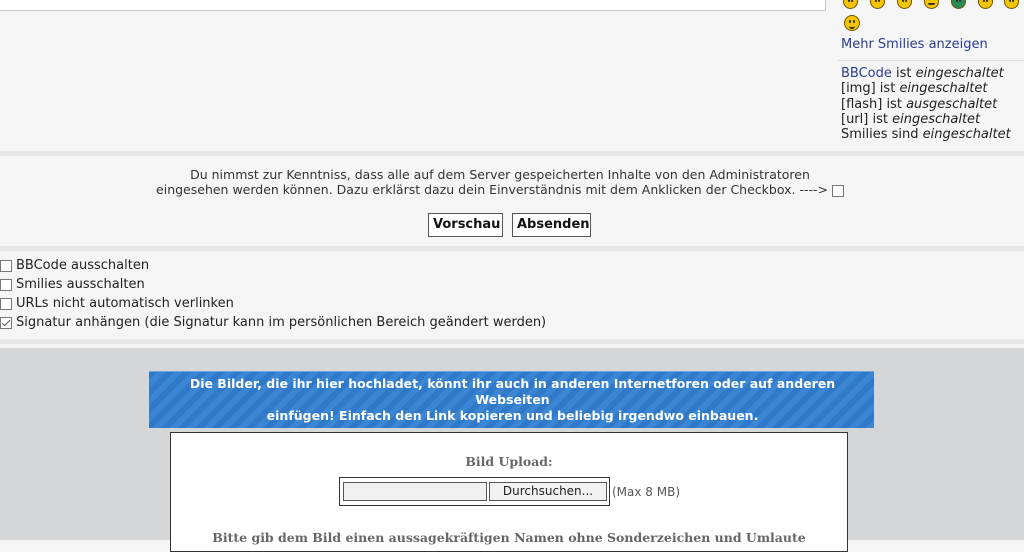 This screenshot has width=1024, height=552. Describe the element at coordinates (868, 88) in the screenshot. I see `img-status-text: [img] ist` at that location.